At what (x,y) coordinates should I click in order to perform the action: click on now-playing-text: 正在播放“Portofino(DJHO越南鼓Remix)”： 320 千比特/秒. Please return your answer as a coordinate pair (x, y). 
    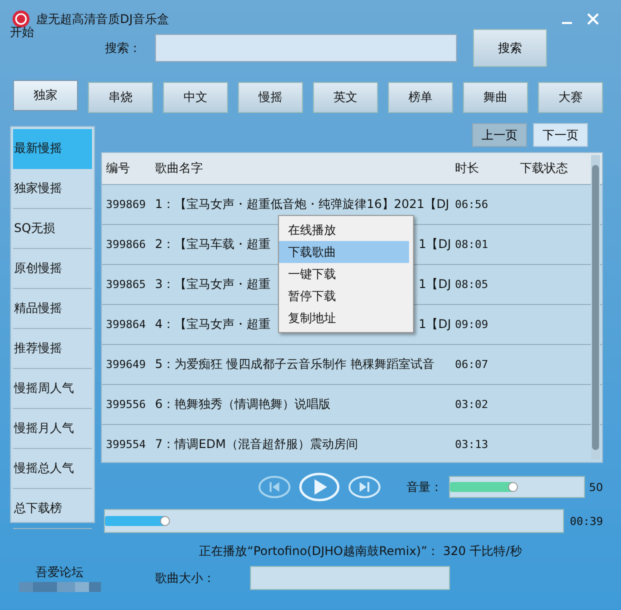
    Looking at the image, I should click on (360, 551).